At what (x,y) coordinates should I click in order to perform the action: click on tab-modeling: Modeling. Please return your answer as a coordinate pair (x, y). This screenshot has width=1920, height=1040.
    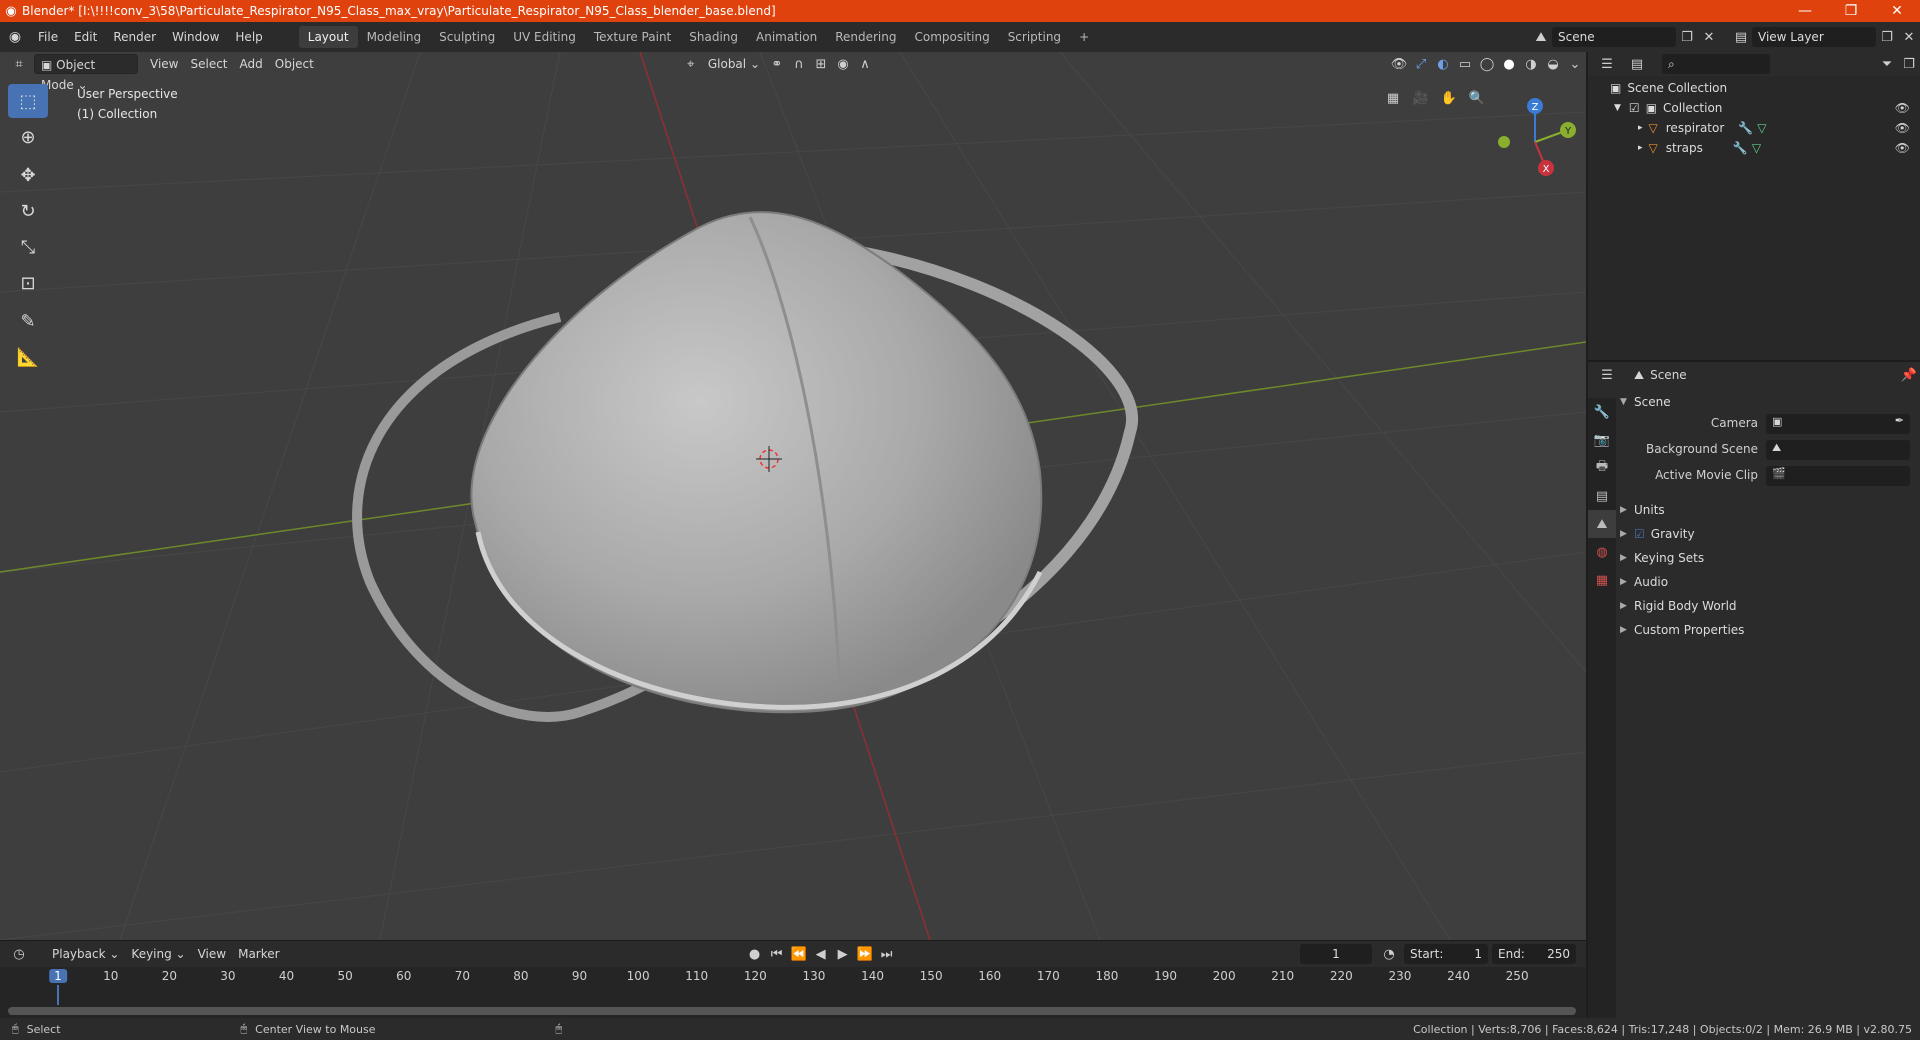
    Looking at the image, I should click on (394, 37).